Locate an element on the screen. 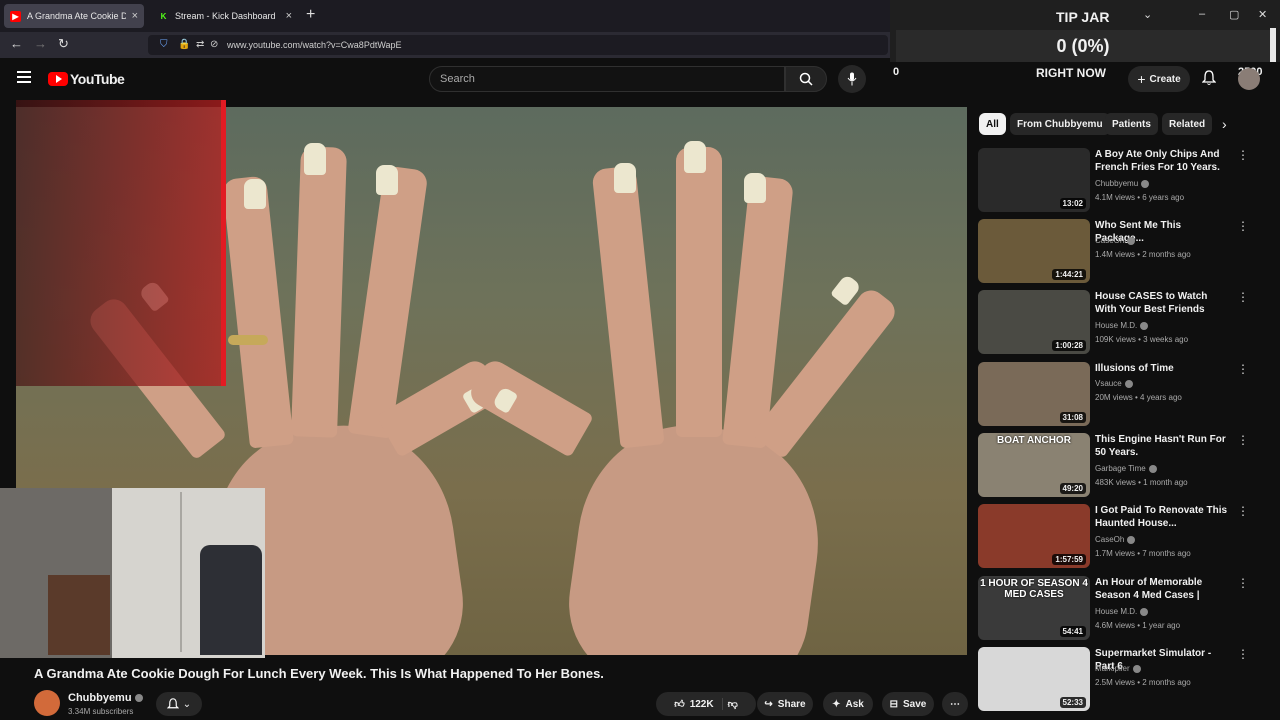 This screenshot has height=720, width=1280. create-button: + Create is located at coordinates (1159, 79).